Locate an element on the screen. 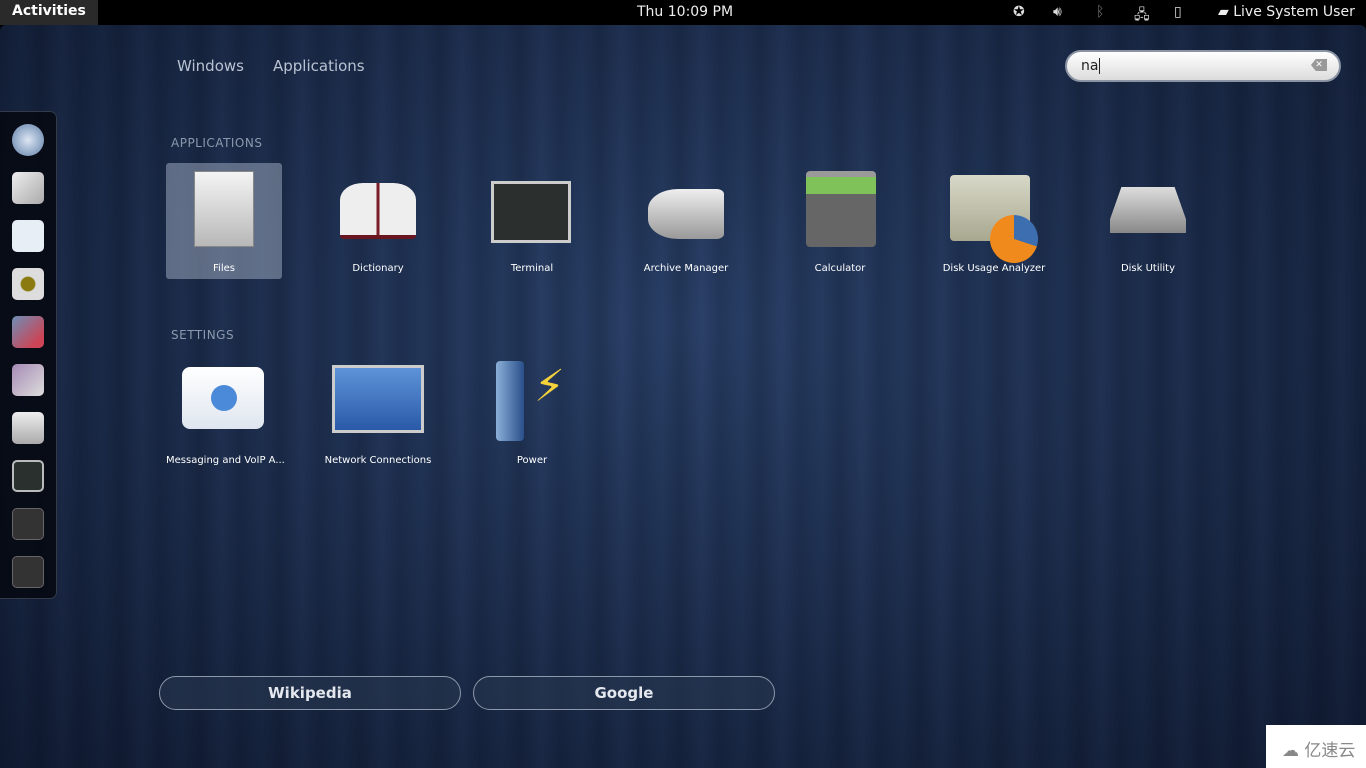  watermark-text: 亿速云 is located at coordinates (1330, 751).